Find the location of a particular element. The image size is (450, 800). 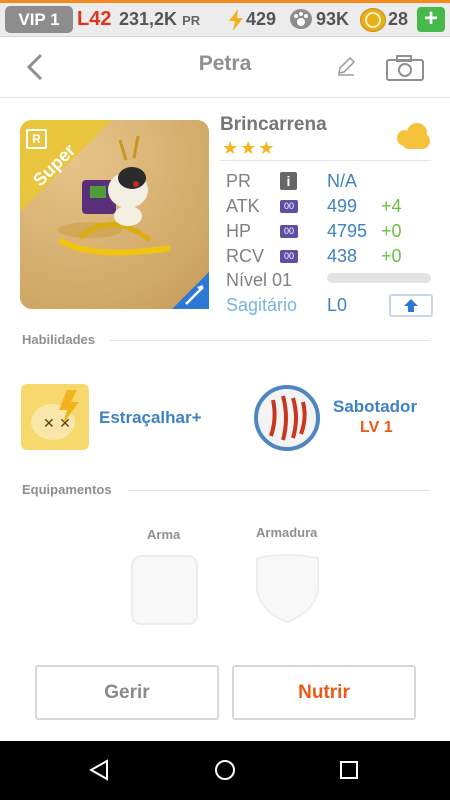

nav-back-icon is located at coordinates (99, 770).